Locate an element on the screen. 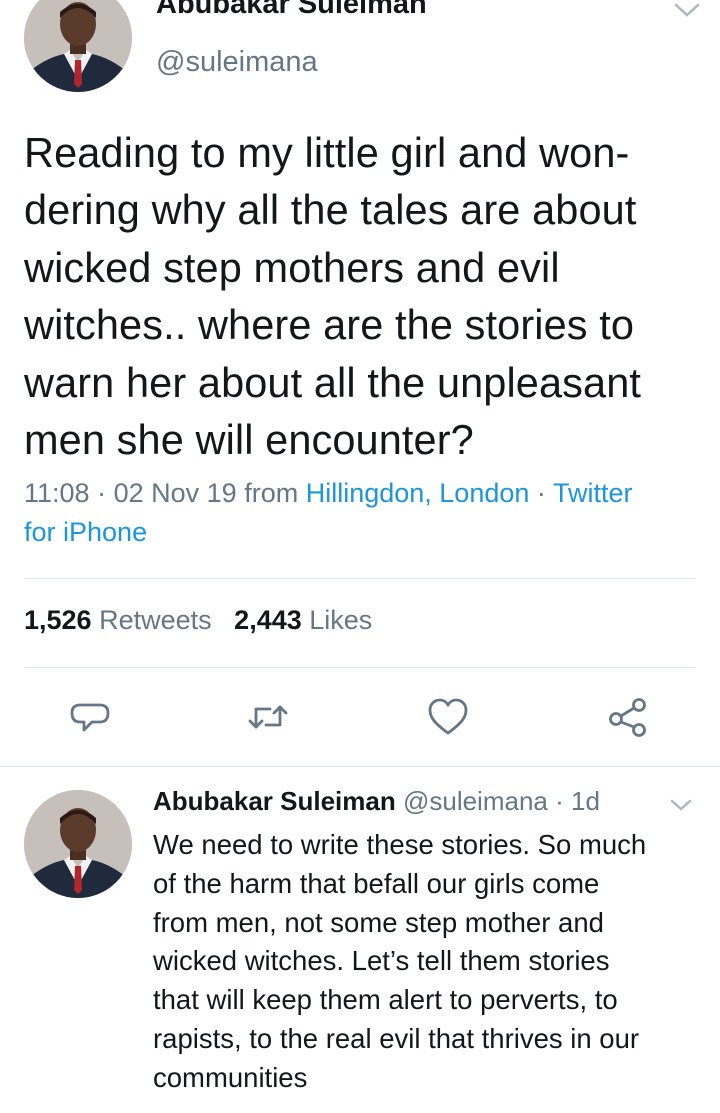  reply-text-line: We need to write these stories. So much is located at coordinates (400, 844).